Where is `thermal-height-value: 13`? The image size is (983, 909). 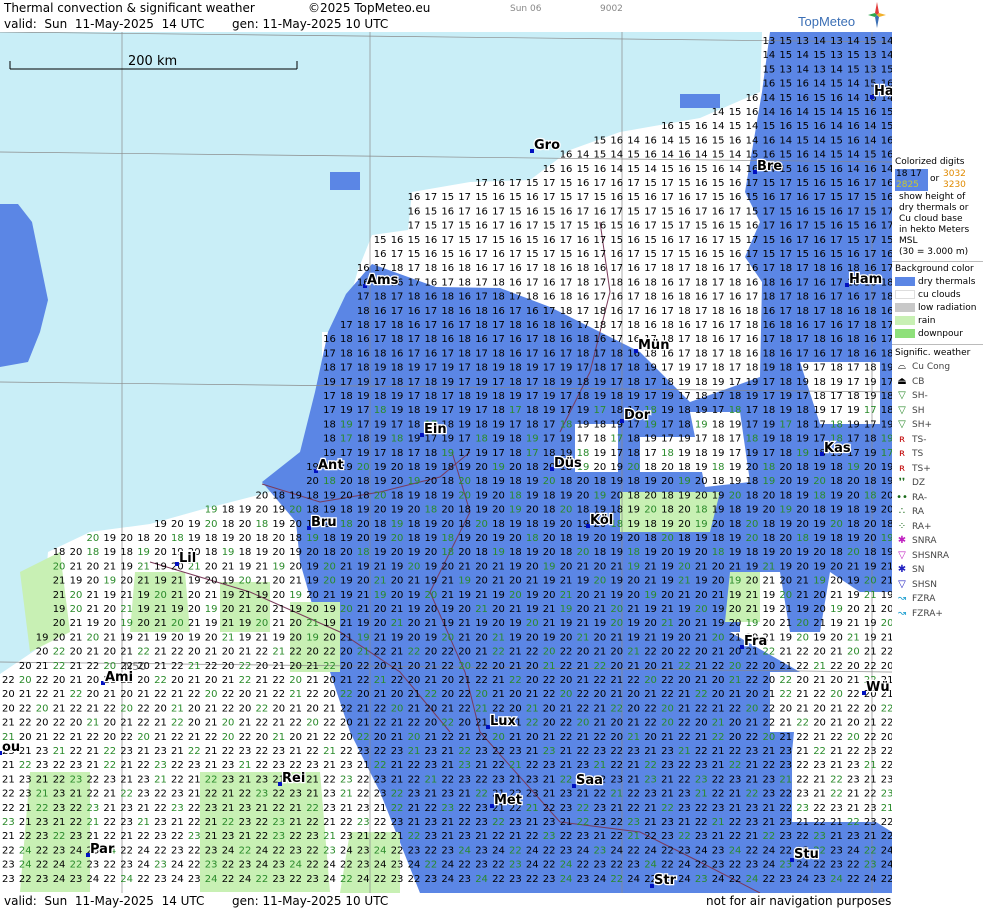 thermal-height-value: 13 is located at coordinates (819, 69).